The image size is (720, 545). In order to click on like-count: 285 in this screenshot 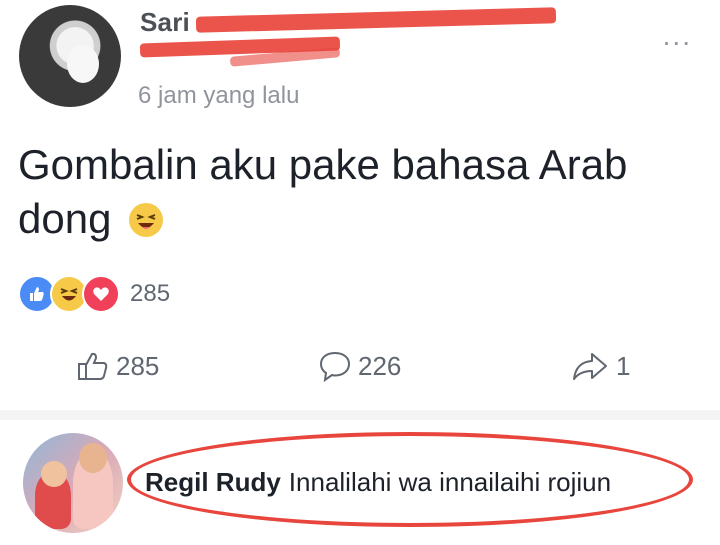, I will do `click(138, 365)`.